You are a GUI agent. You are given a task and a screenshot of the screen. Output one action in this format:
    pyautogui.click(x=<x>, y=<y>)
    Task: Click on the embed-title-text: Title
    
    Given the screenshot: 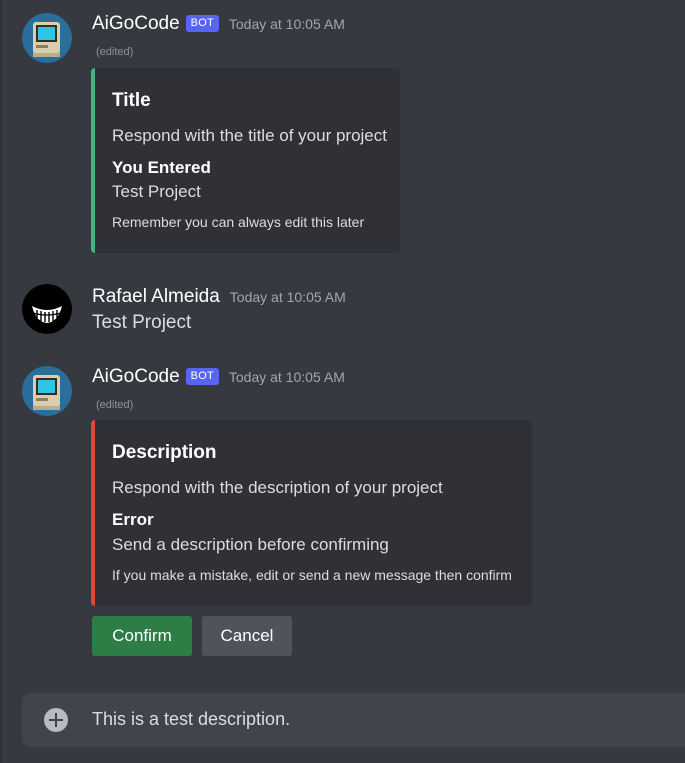 What is the action you would take?
    pyautogui.click(x=131, y=100)
    